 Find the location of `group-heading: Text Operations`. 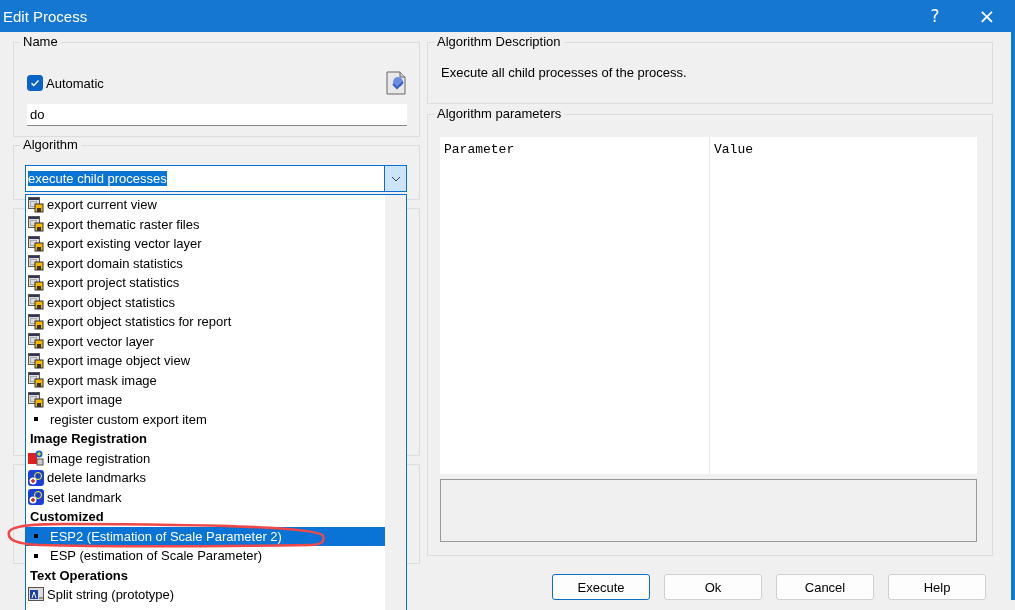

group-heading: Text Operations is located at coordinates (79, 575).